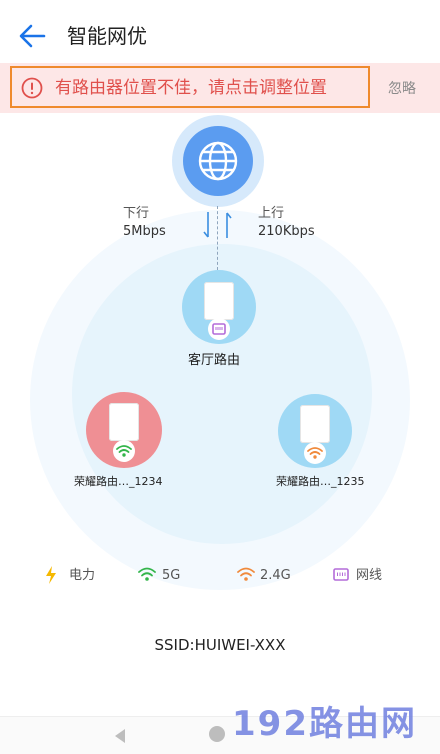  I want to click on router-node-label: 客厅路由, so click(214, 360).